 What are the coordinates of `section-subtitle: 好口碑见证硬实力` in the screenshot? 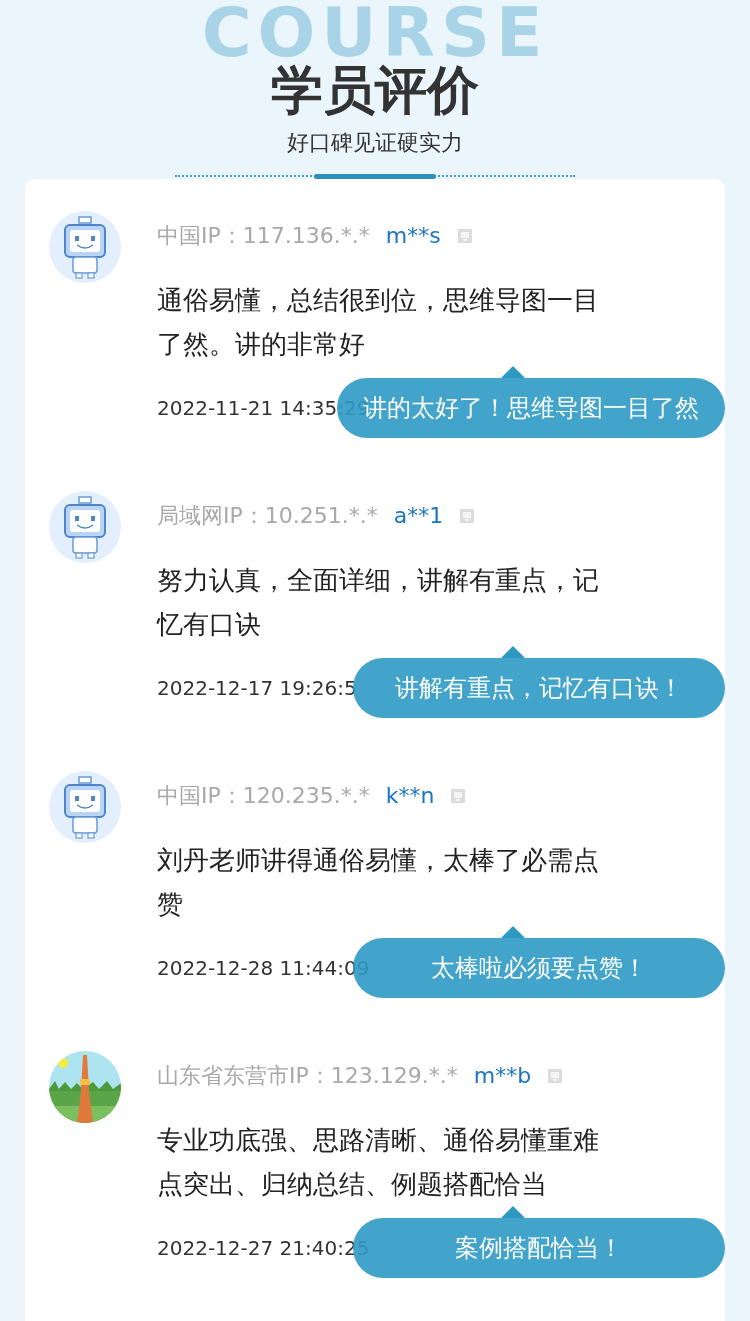 It's located at (375, 143).